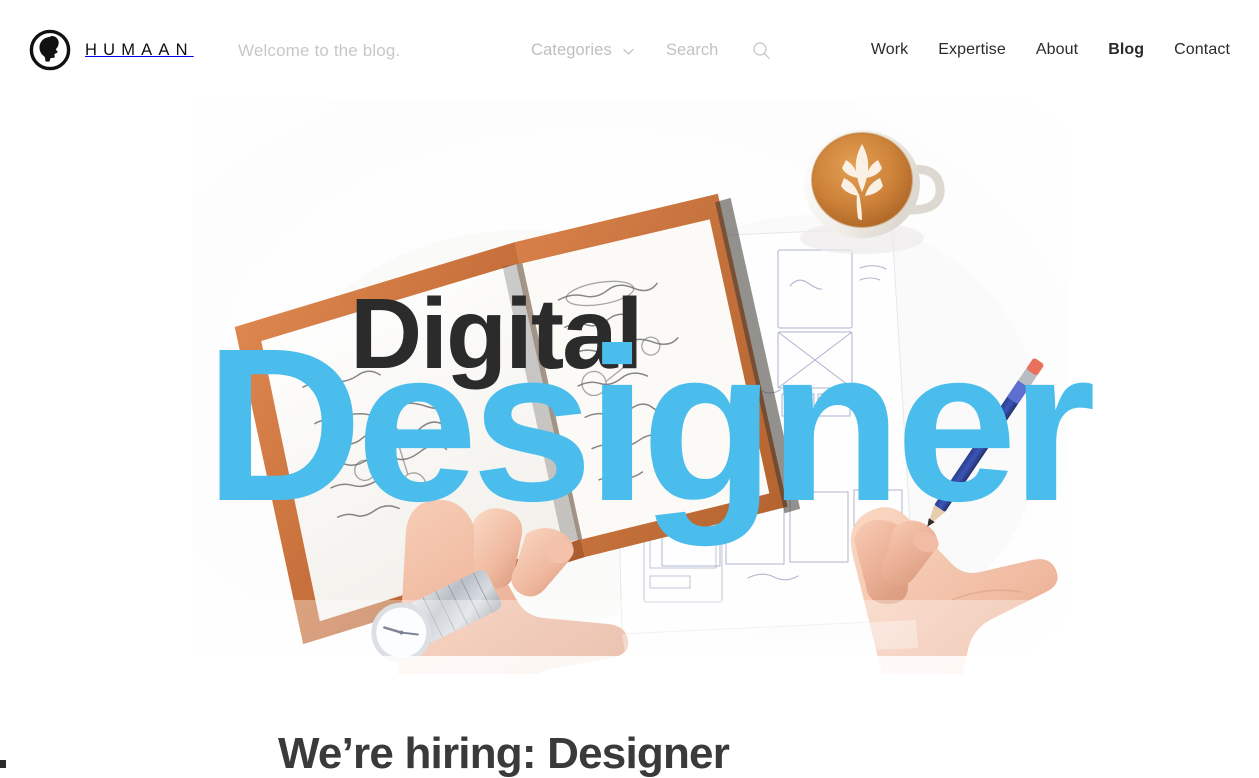 The image size is (1259, 778). Describe the element at coordinates (50, 50) in the screenshot. I see `humaan-head-logo-icon` at that location.